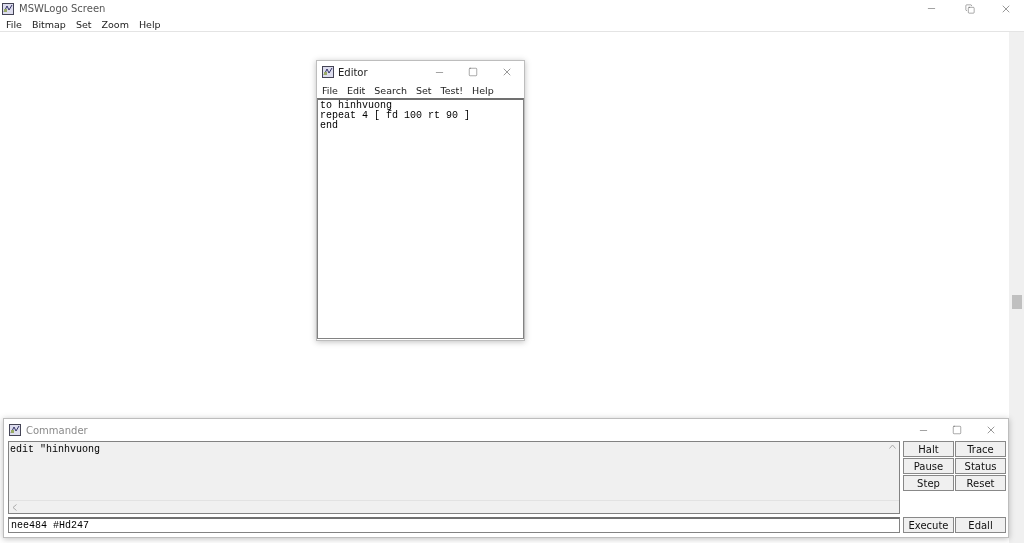 The height and width of the screenshot is (543, 1024). I want to click on window-title: Commander, so click(57, 430).